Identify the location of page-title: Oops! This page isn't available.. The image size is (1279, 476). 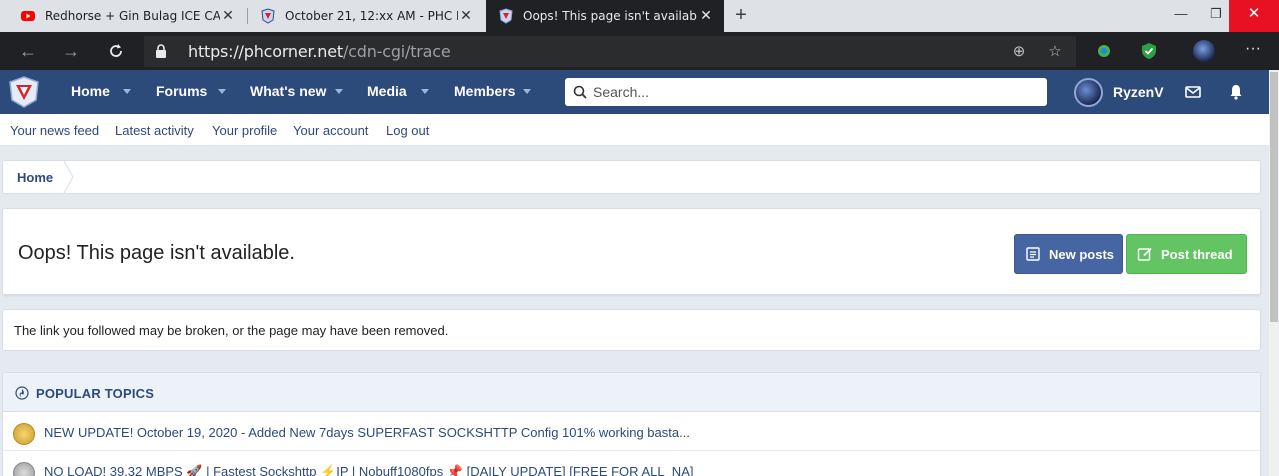
(156, 253).